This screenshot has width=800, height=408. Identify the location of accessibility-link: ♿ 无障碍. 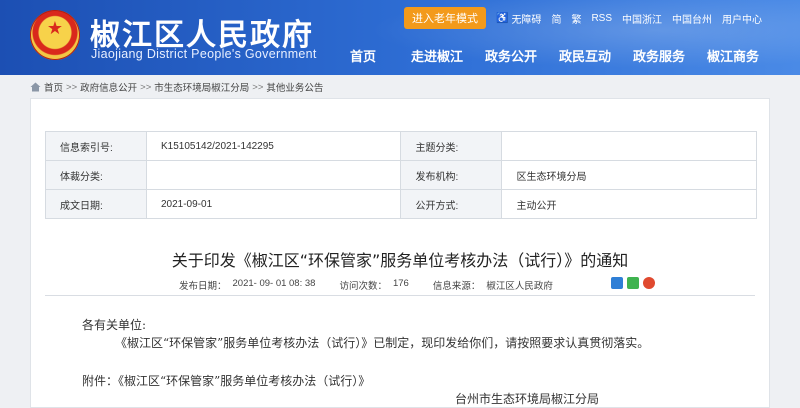
(518, 18).